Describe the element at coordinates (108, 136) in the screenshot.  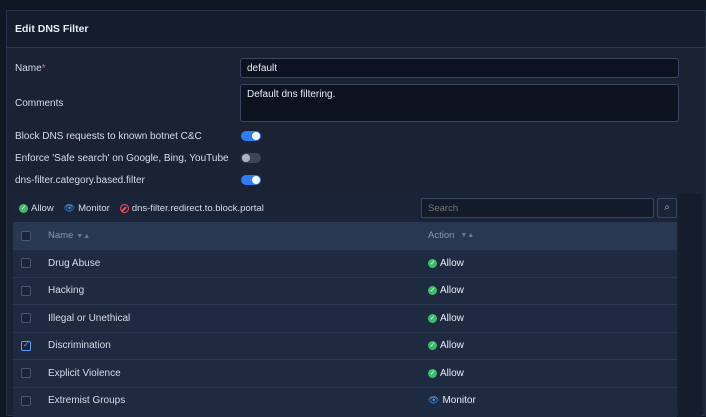
I see `botnet-label: Block DNS requests to known botnet C&C` at that location.